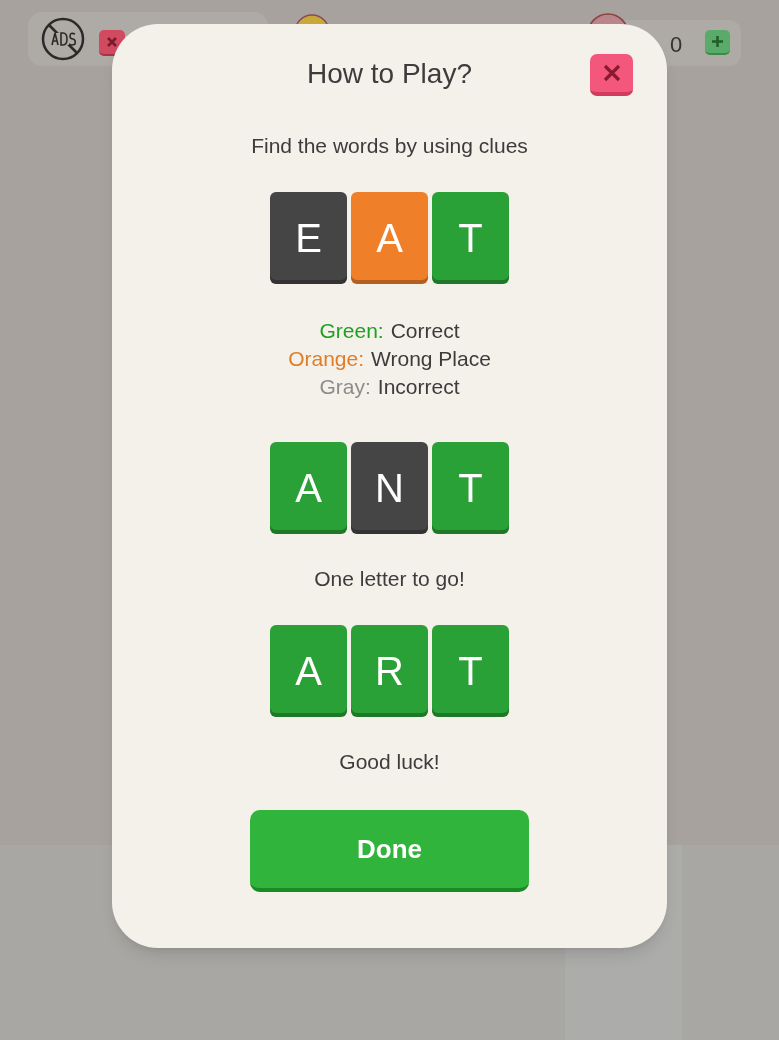 This screenshot has height=1040, width=779. I want to click on letter-tile: N, so click(389, 488).